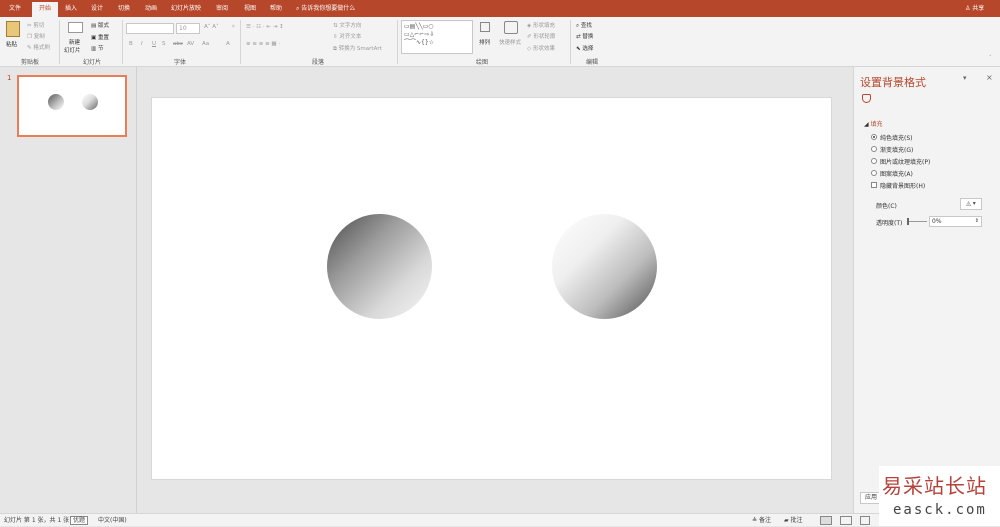 This screenshot has width=1000, height=527. I want to click on section-button: ▥ 节, so click(97, 48).